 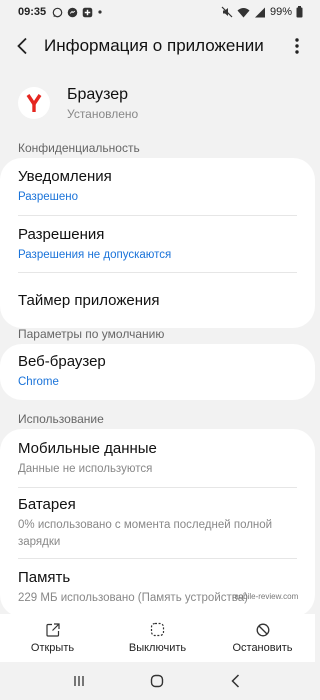 What do you see at coordinates (299, 12) in the screenshot?
I see `battery-icon` at bounding box center [299, 12].